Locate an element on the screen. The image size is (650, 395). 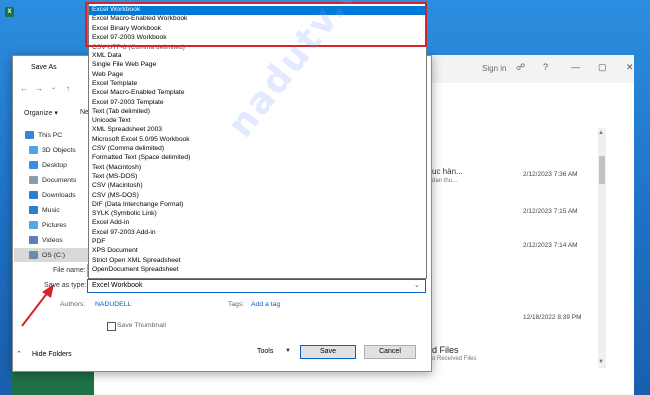
dropdown-option: XPS Document is located at coordinates (115, 250).